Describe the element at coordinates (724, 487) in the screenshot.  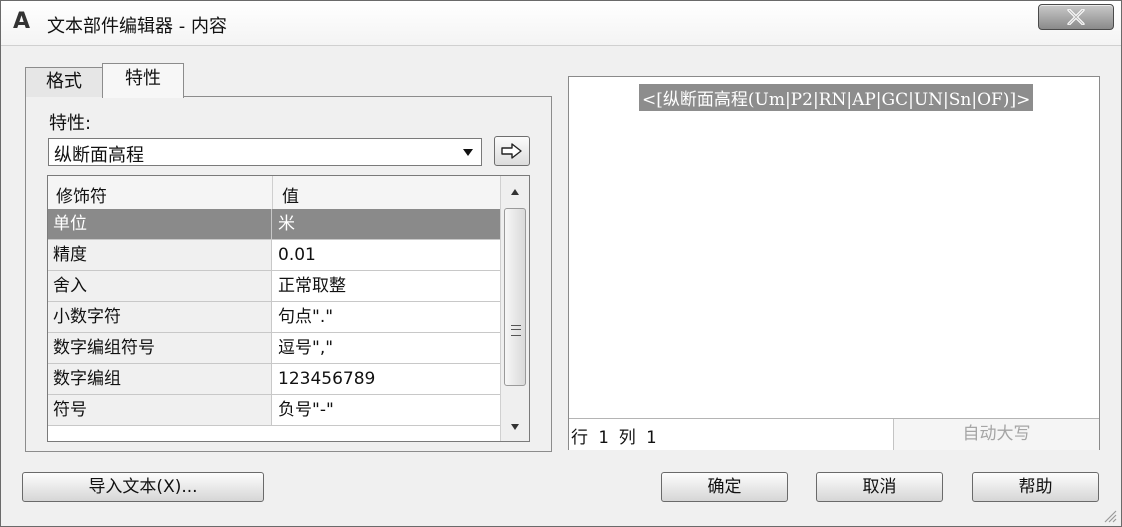
I see `ok-button: 确定` at that location.